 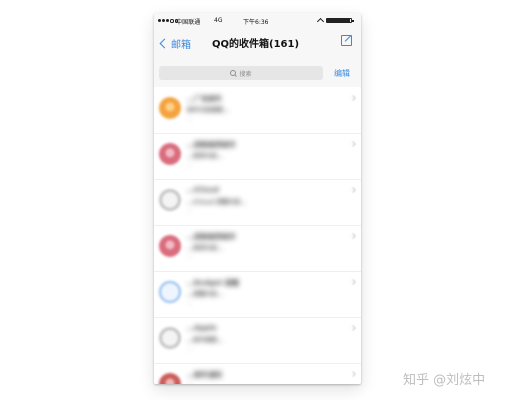 I want to click on search-input: 搜索, so click(x=241, y=73).